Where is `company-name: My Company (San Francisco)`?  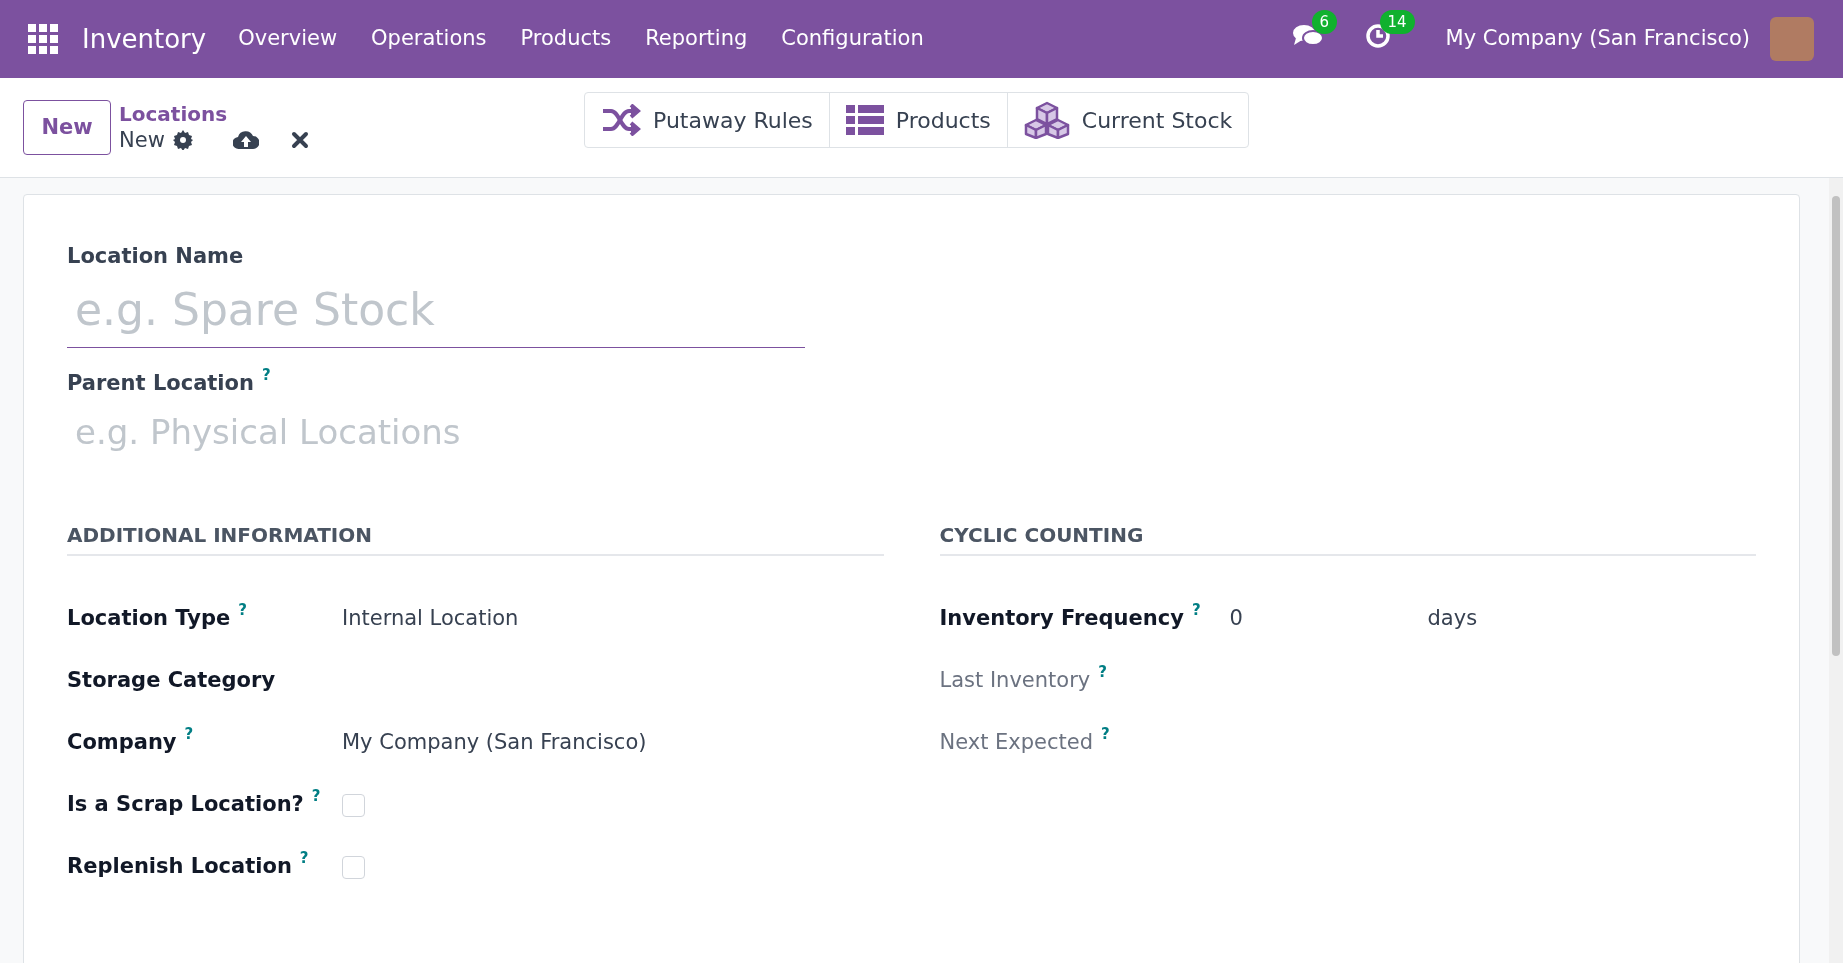
company-name: My Company (San Francisco) is located at coordinates (1597, 39).